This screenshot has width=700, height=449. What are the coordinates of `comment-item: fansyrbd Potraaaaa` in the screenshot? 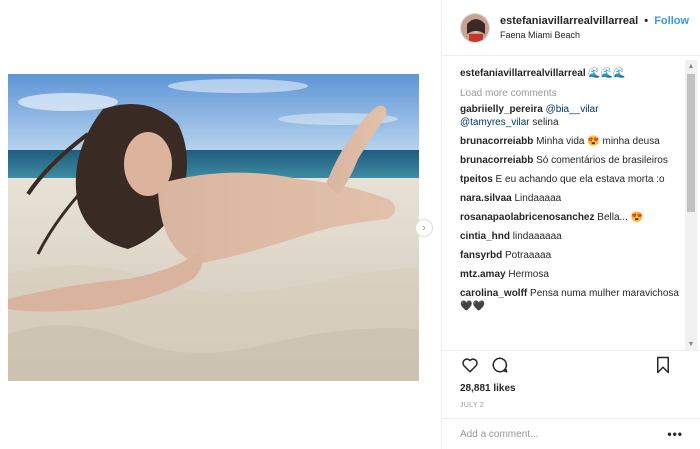 It's located at (572, 255).